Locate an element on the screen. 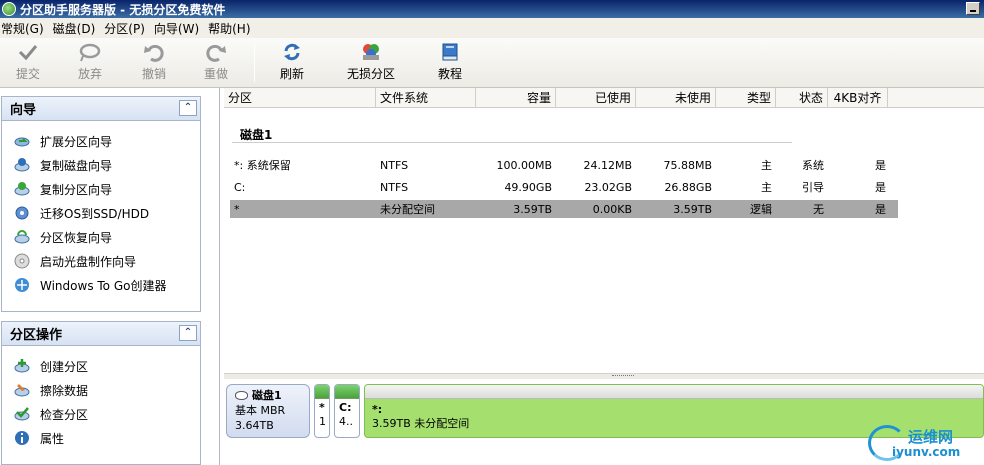 This screenshot has height=465, width=984. wizard-panel-title: 向导 is located at coordinates (23, 110).